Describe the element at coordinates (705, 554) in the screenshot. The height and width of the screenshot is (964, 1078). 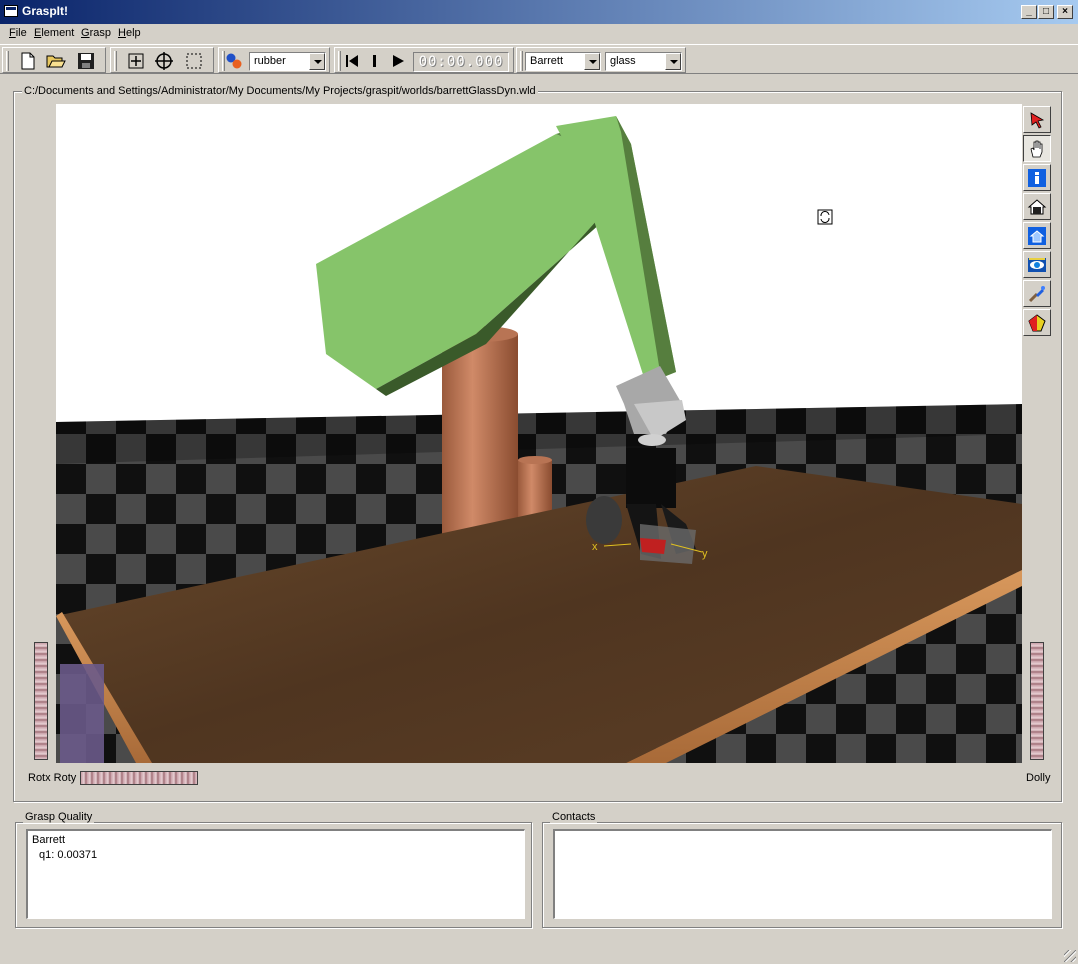
I see `axis-y-label: y` at that location.